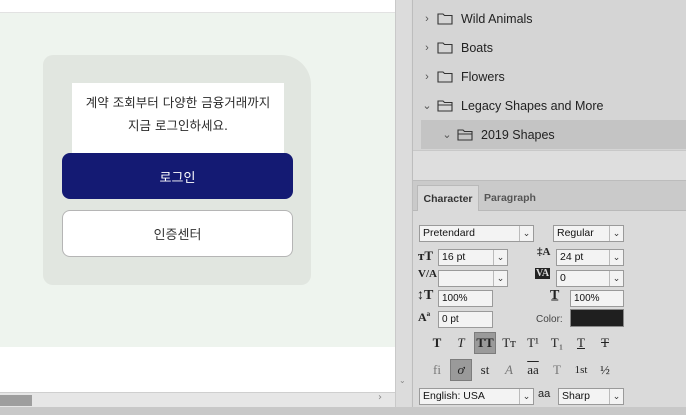  I want to click on font-size-dropdown: 16 pt ⌄, so click(473, 257).